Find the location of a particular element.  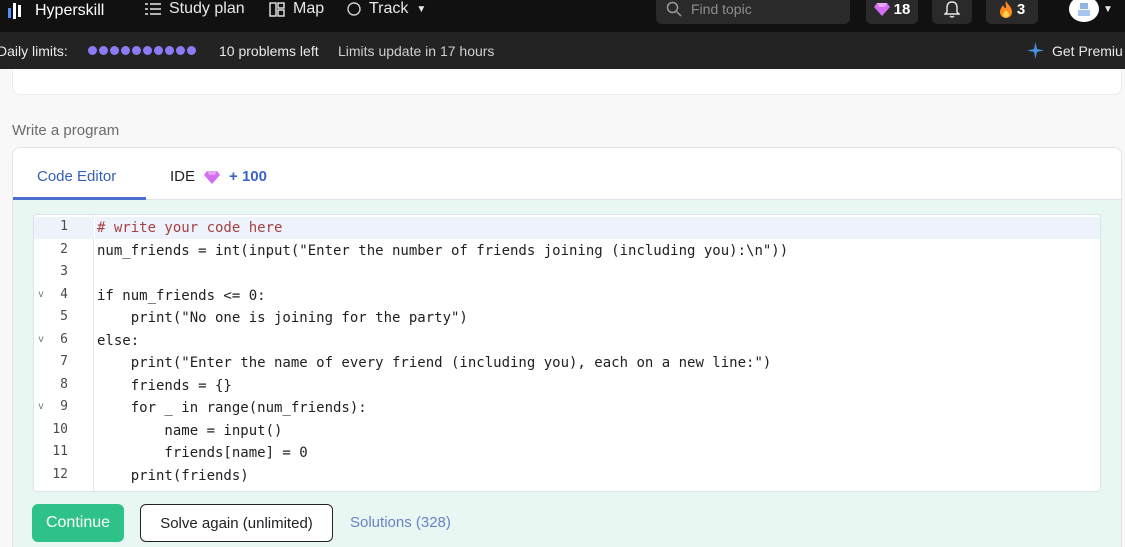

section-title: Write a program is located at coordinates (66, 130).